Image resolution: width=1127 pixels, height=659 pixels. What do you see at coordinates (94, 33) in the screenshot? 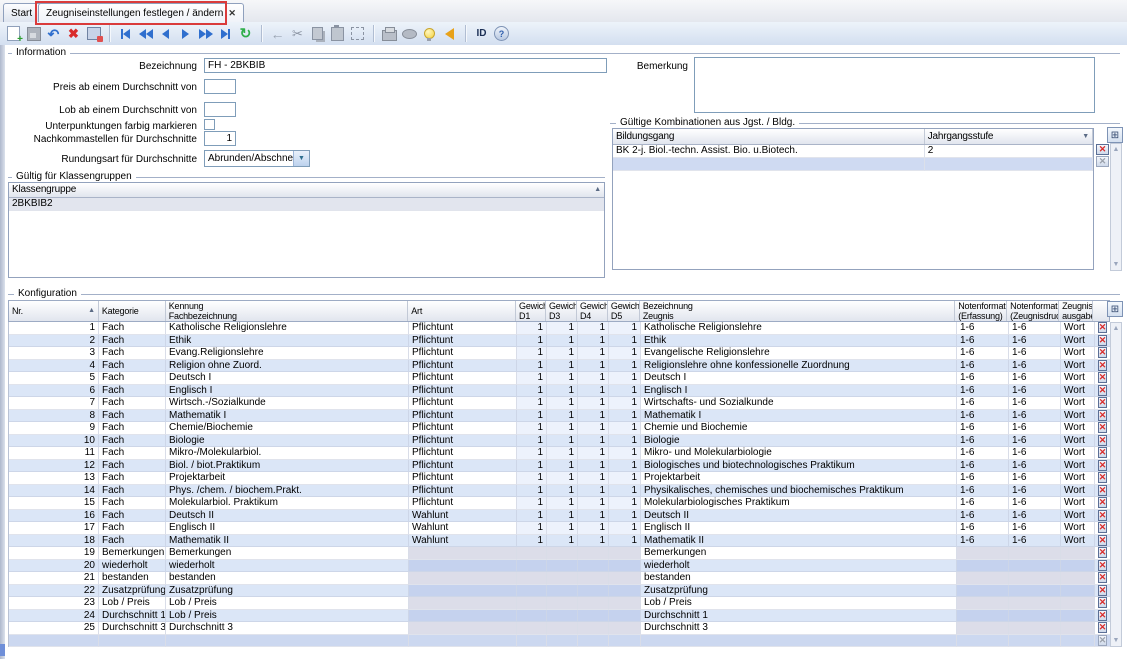
I see `edit-table-icon` at bounding box center [94, 33].